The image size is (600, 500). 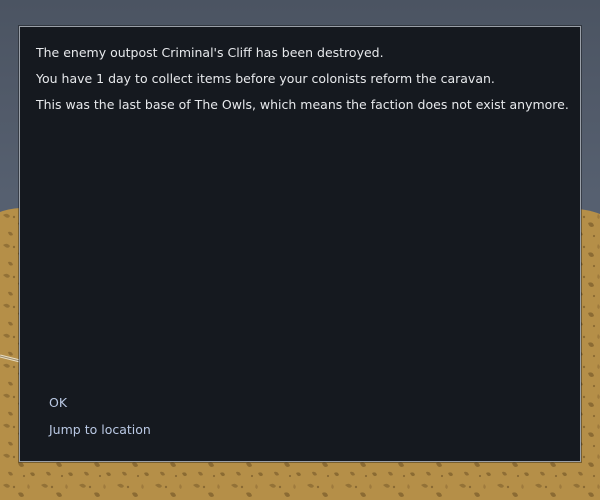 I want to click on jump-to-location-option: Jump to location, so click(x=100, y=430).